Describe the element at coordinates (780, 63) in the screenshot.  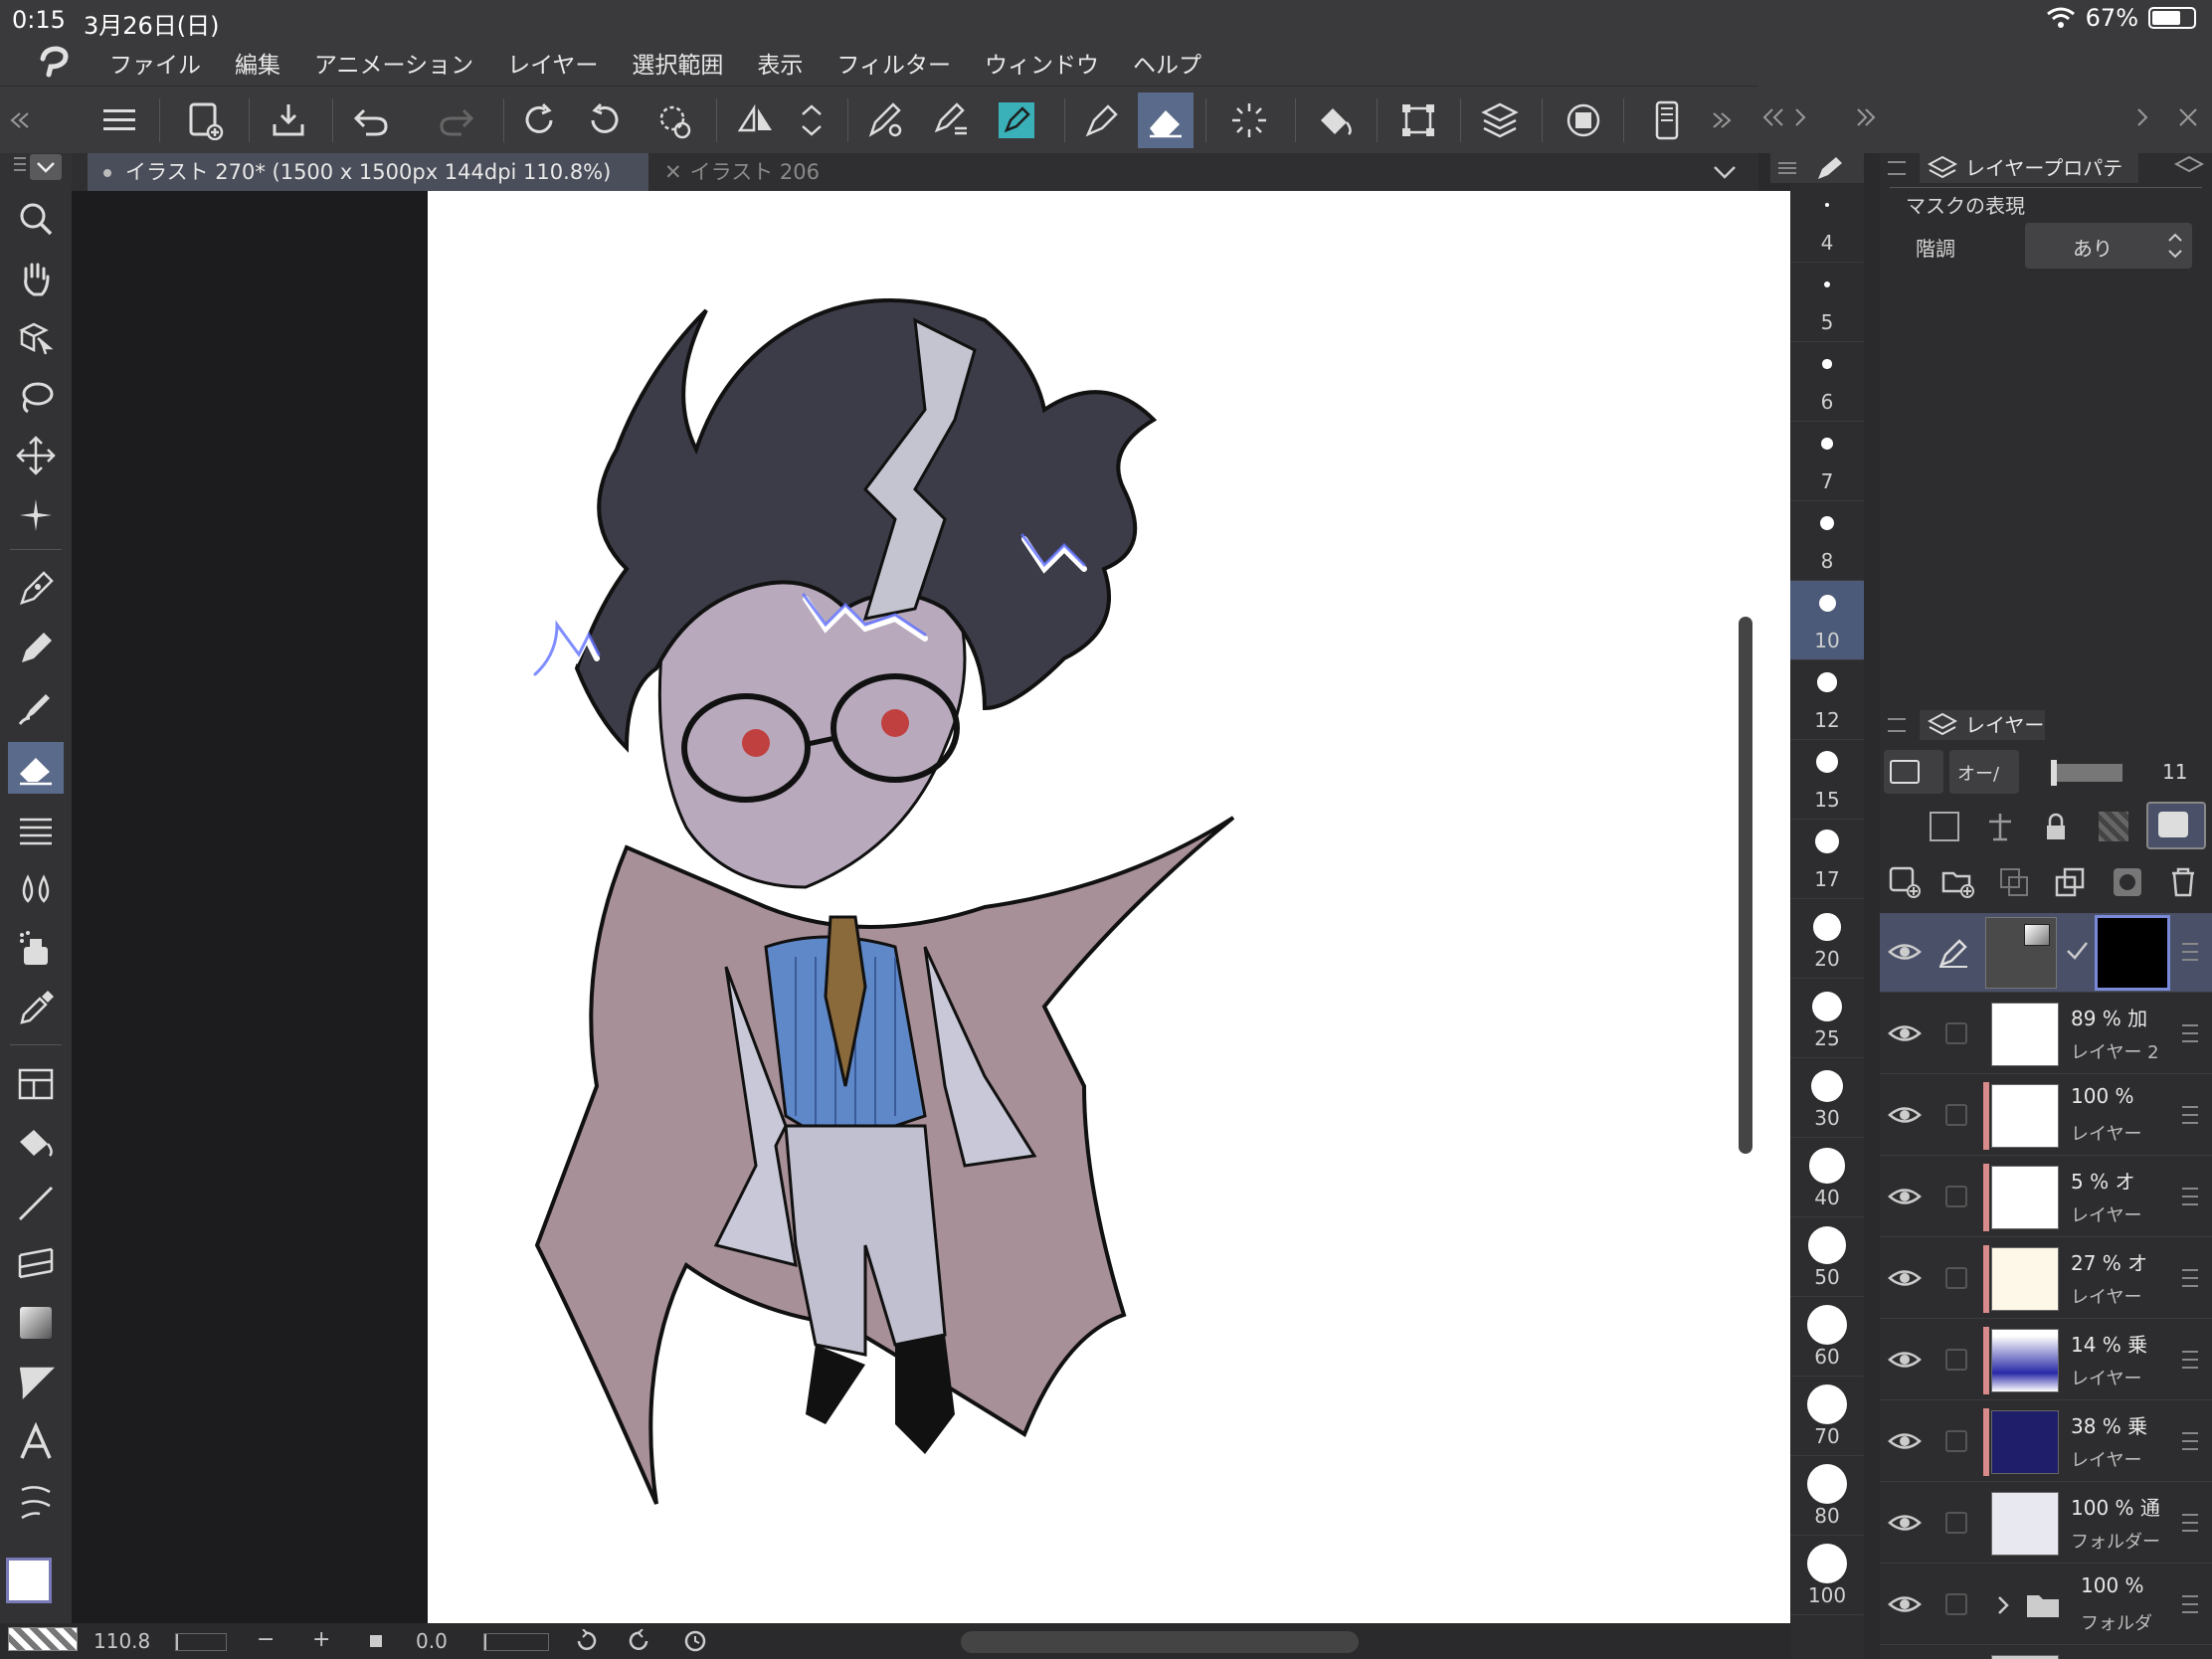
I see `menu-view: 表示` at that location.